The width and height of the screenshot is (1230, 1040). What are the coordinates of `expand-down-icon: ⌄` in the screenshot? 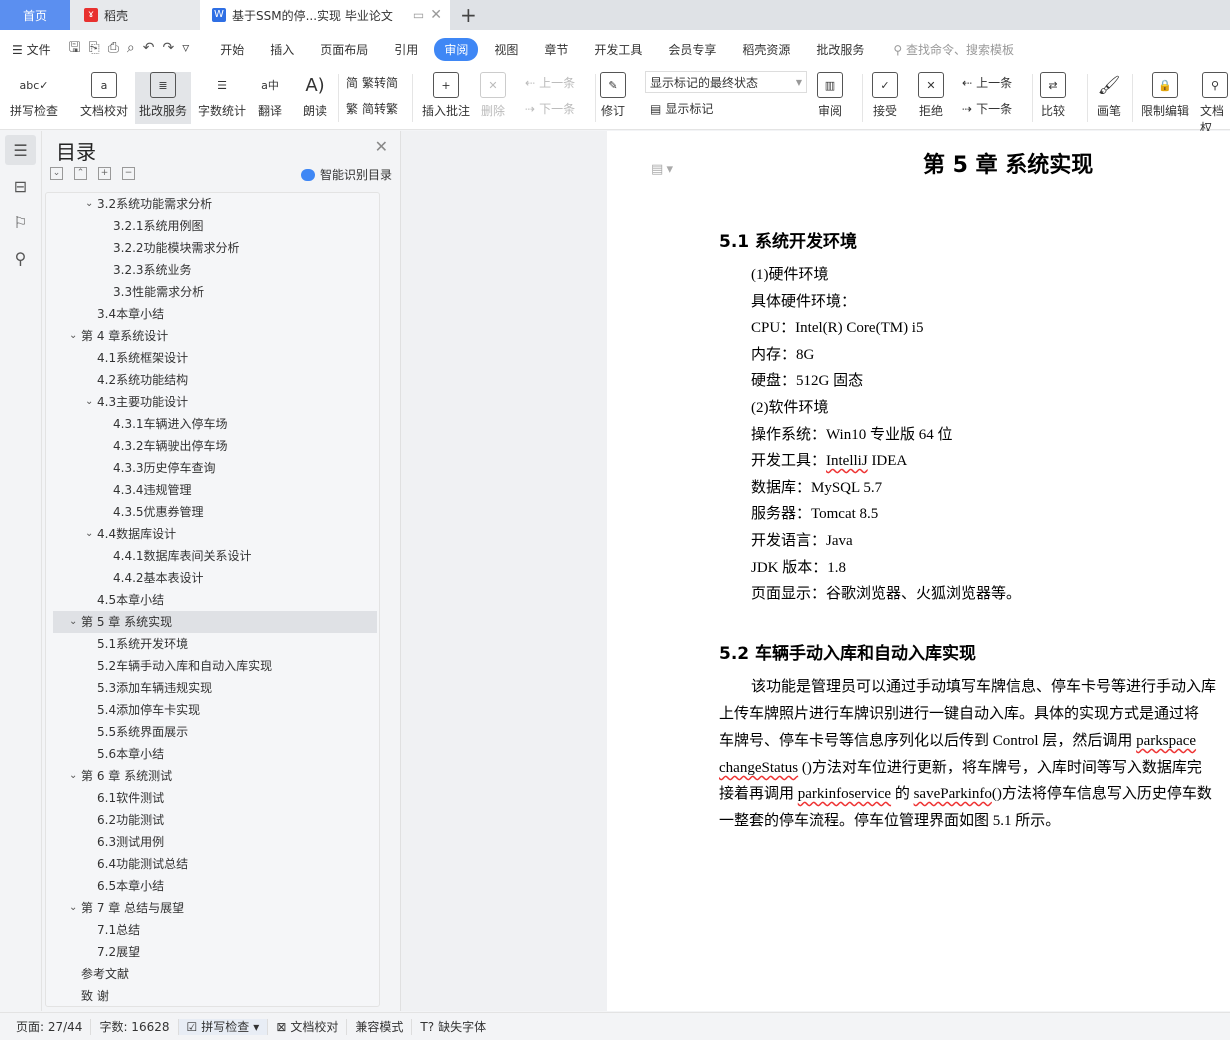 It's located at (56, 173).